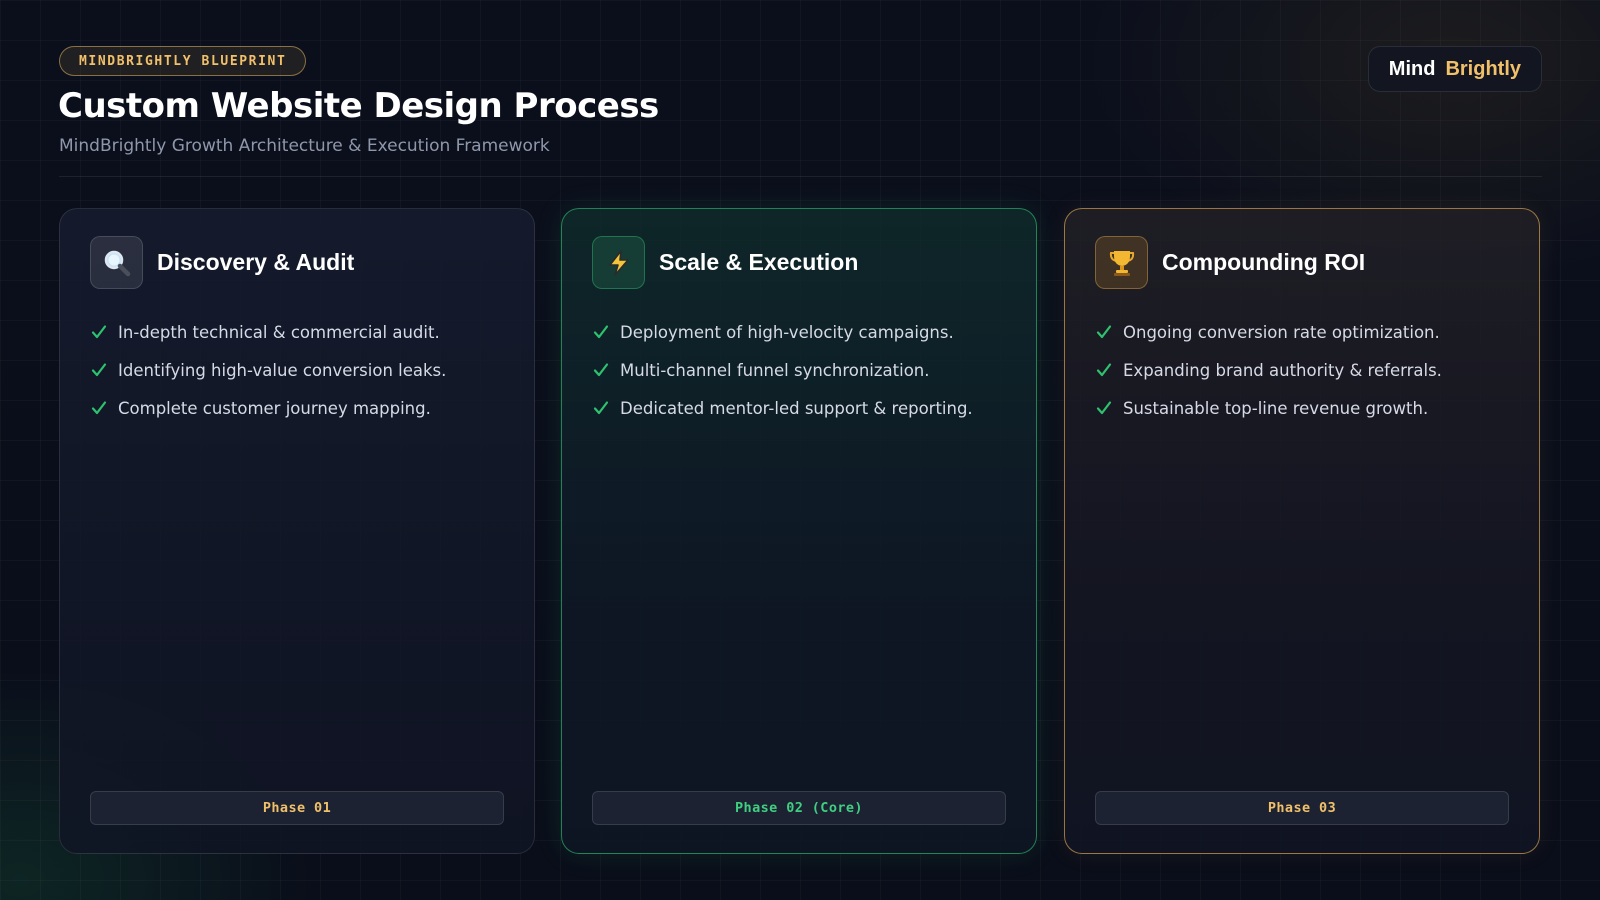 This screenshot has height=900, width=1600. I want to click on list-item: In-depth technical & commercial audit., so click(268, 332).